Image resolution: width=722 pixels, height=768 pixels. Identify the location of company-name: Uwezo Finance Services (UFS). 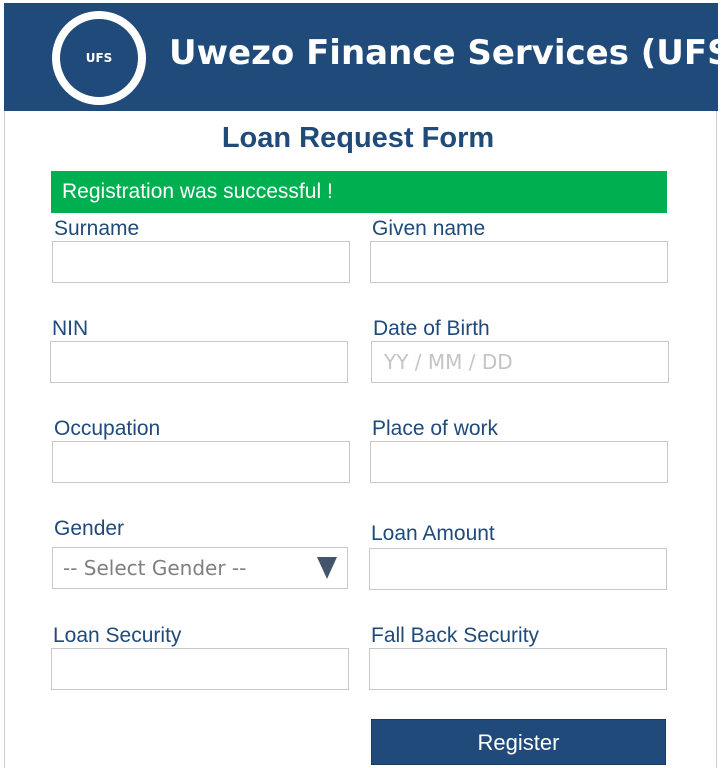
(445, 53).